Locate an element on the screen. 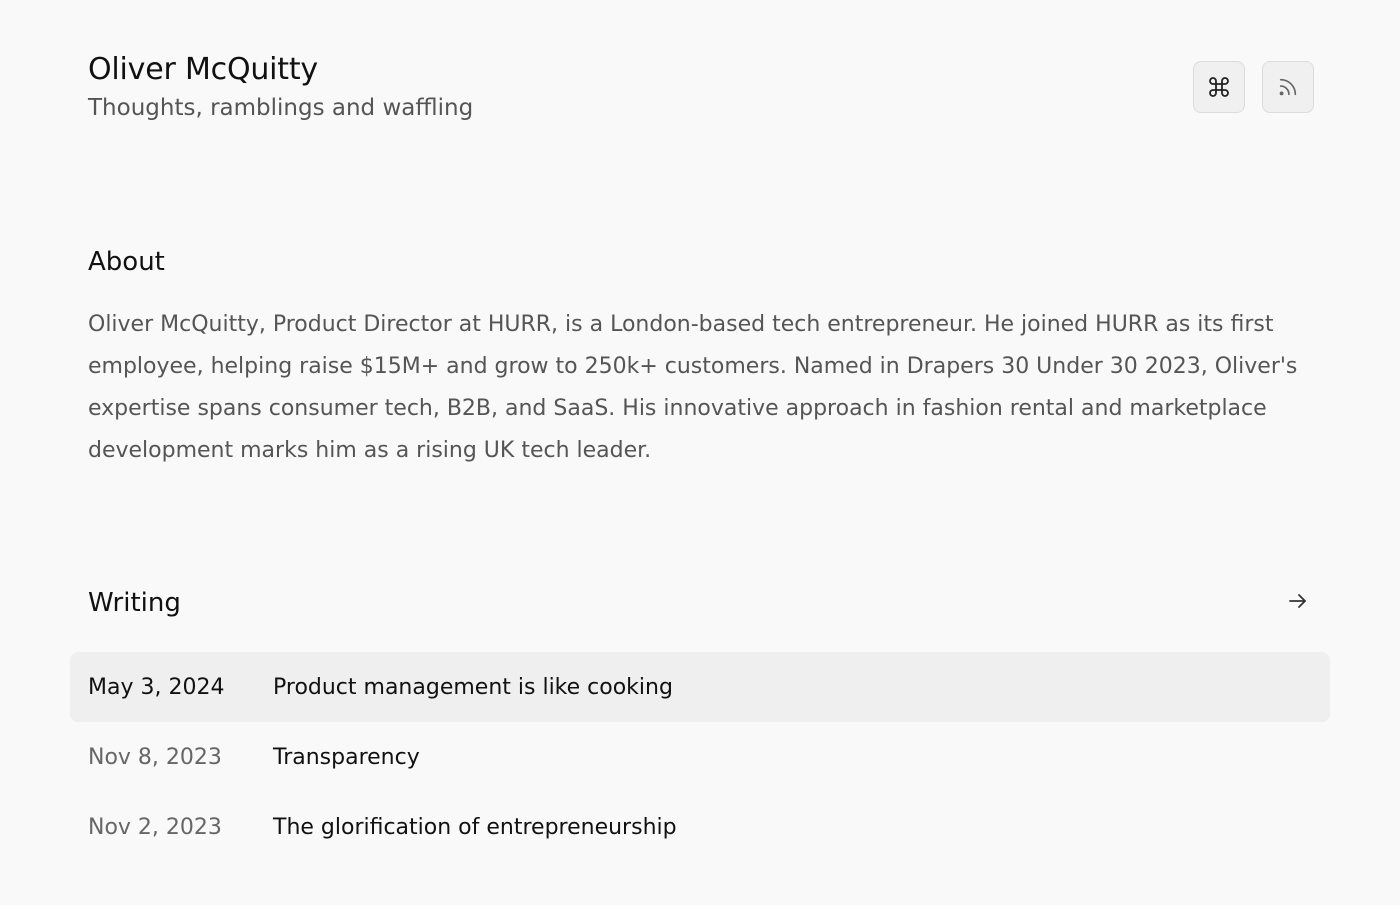 The width and height of the screenshot is (1400, 905). post-title: Product management is like cooking is located at coordinates (473, 687).